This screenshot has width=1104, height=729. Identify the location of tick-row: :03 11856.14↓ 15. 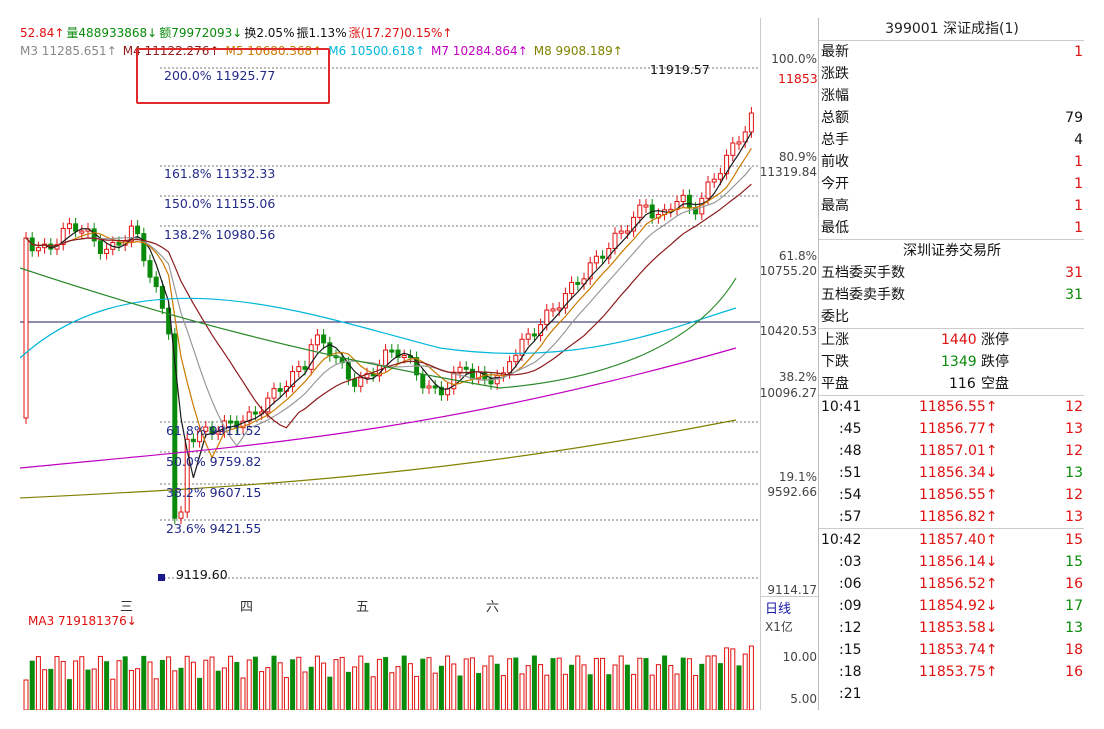
(951, 562).